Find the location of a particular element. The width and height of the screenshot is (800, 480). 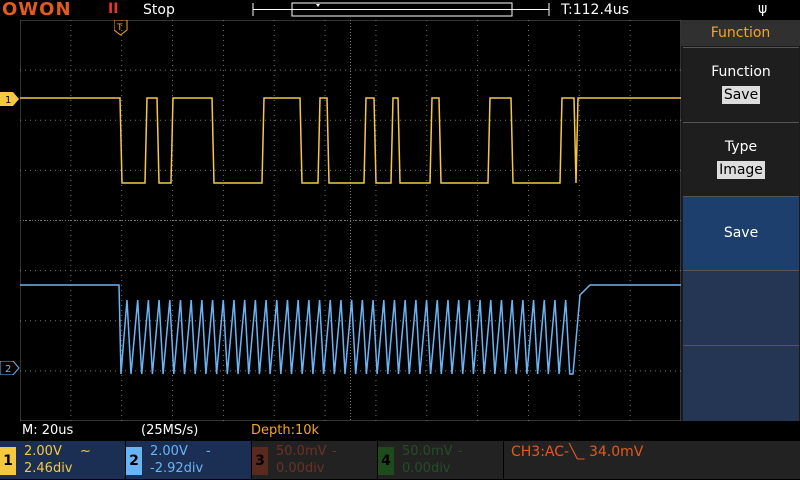

menu-item-save: Save is located at coordinates (741, 233).